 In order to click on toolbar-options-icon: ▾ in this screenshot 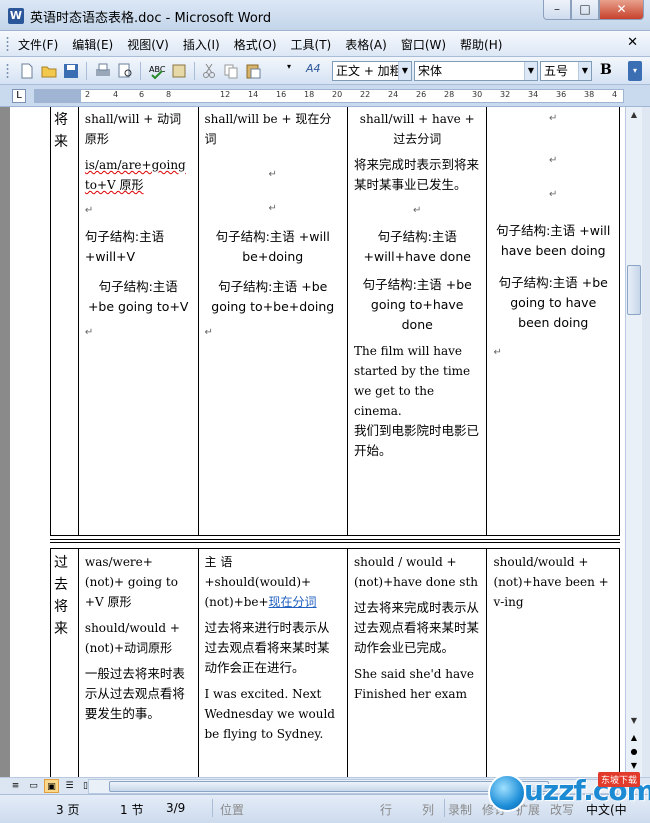, I will do `click(635, 71)`.